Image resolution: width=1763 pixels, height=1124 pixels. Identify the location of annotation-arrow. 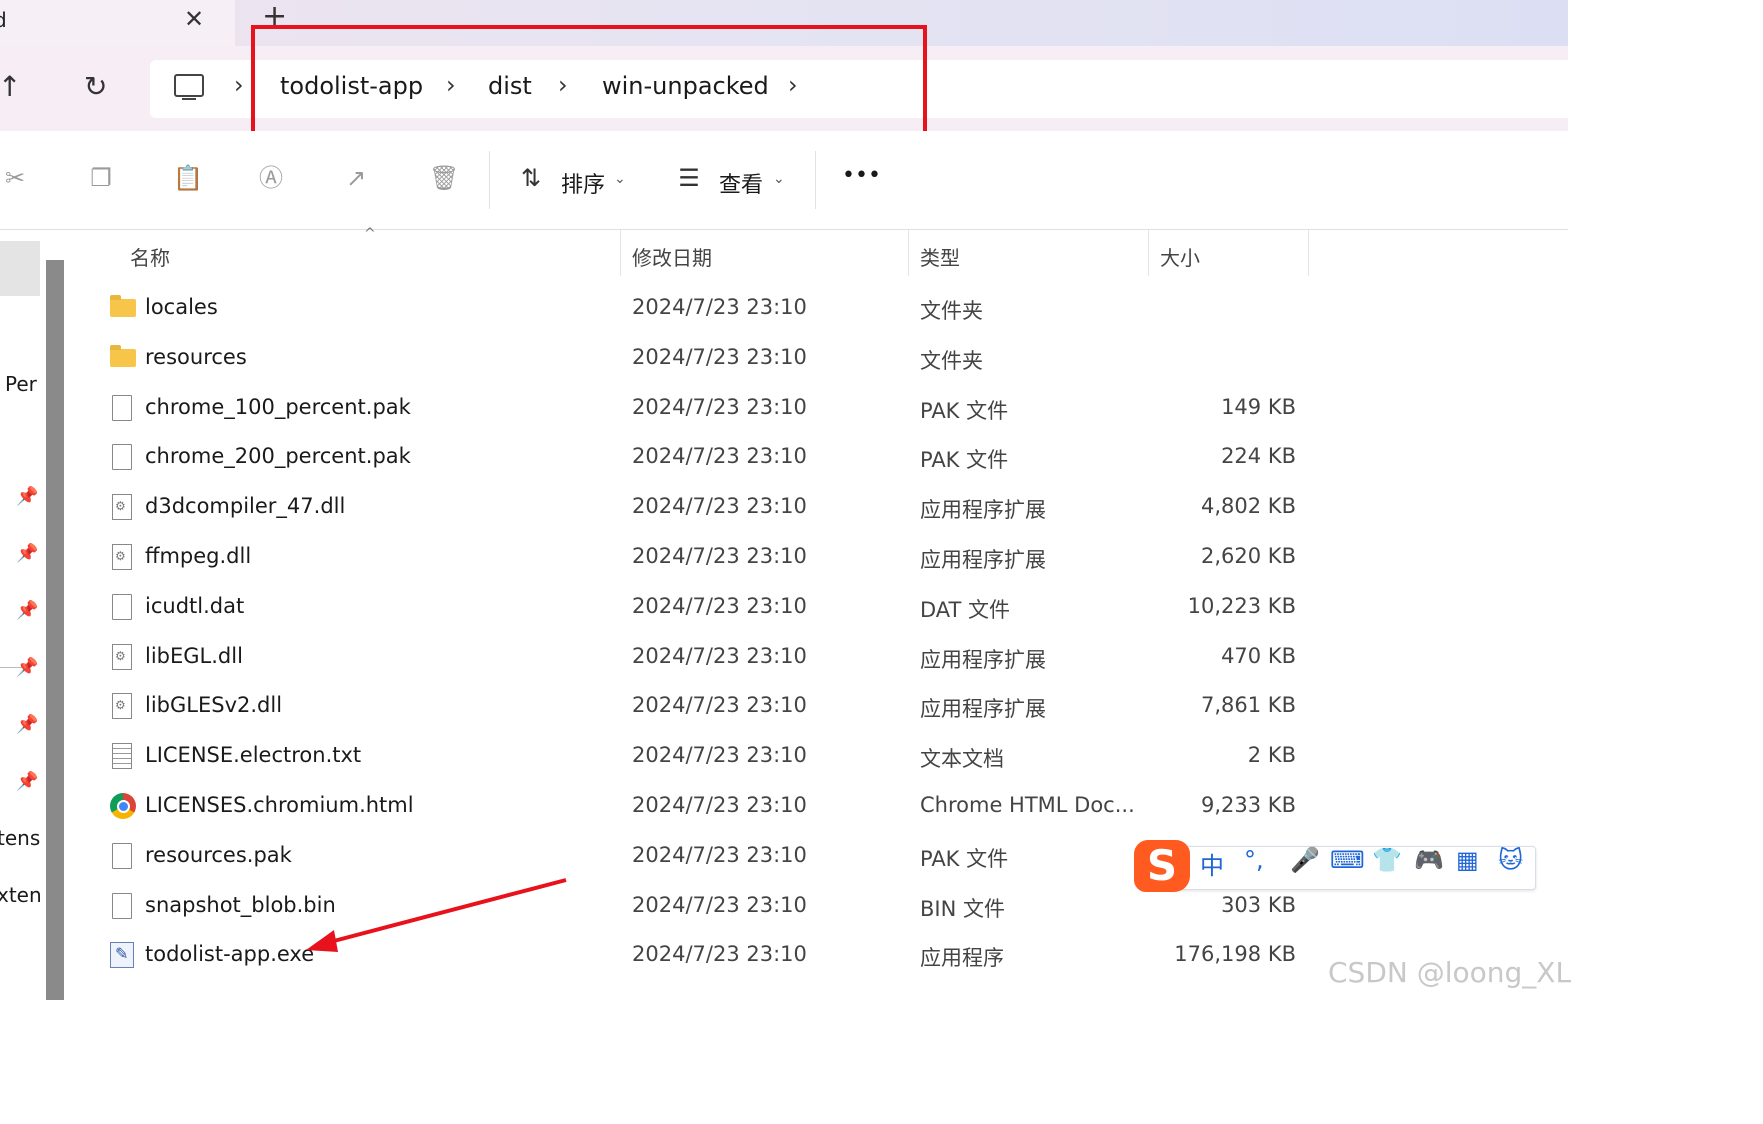
(436, 915).